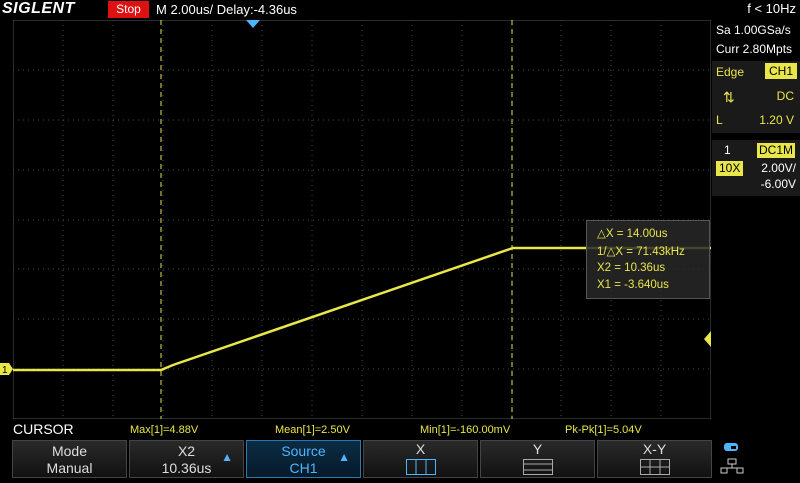 This screenshot has height=483, width=800. Describe the element at coordinates (256, 9) in the screenshot. I see `trigger-delay: Delay:-4.36us` at that location.